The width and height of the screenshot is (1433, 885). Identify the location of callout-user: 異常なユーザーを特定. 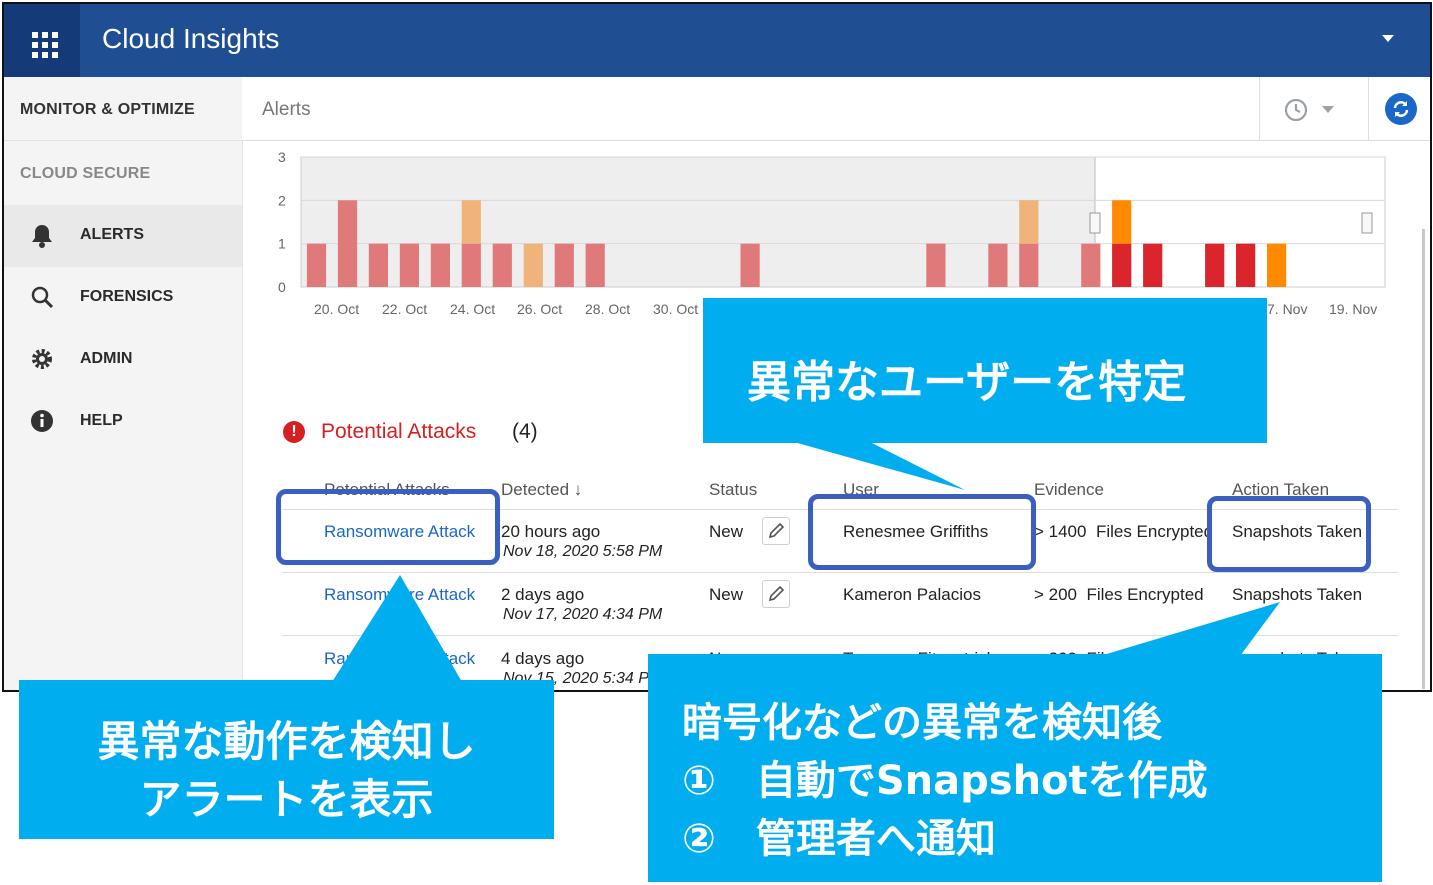
(985, 370).